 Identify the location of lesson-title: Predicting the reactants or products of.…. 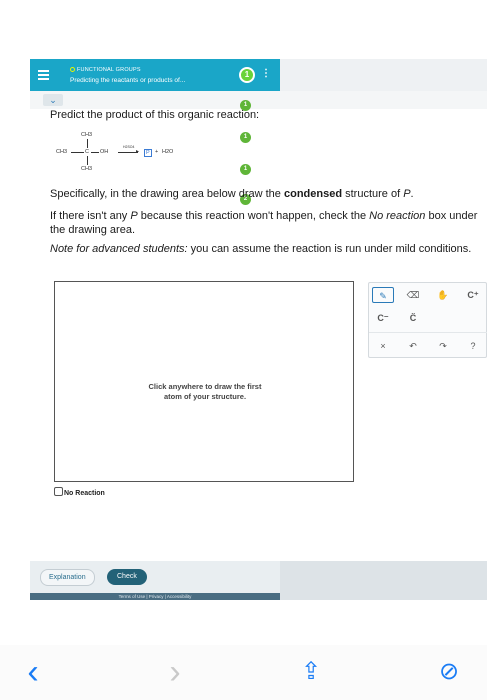
(127, 80).